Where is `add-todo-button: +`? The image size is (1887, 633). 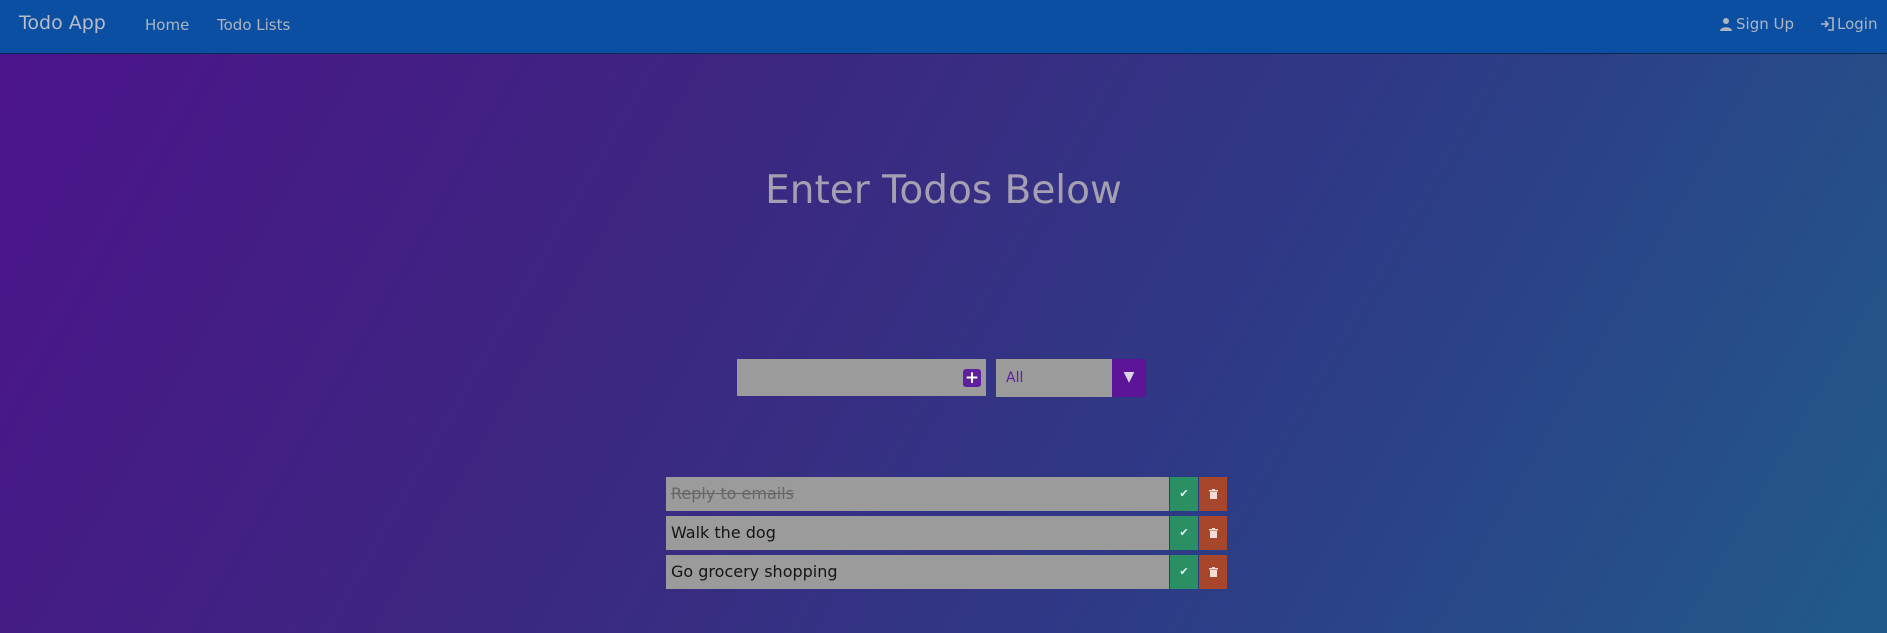 add-todo-button: + is located at coordinates (972, 378).